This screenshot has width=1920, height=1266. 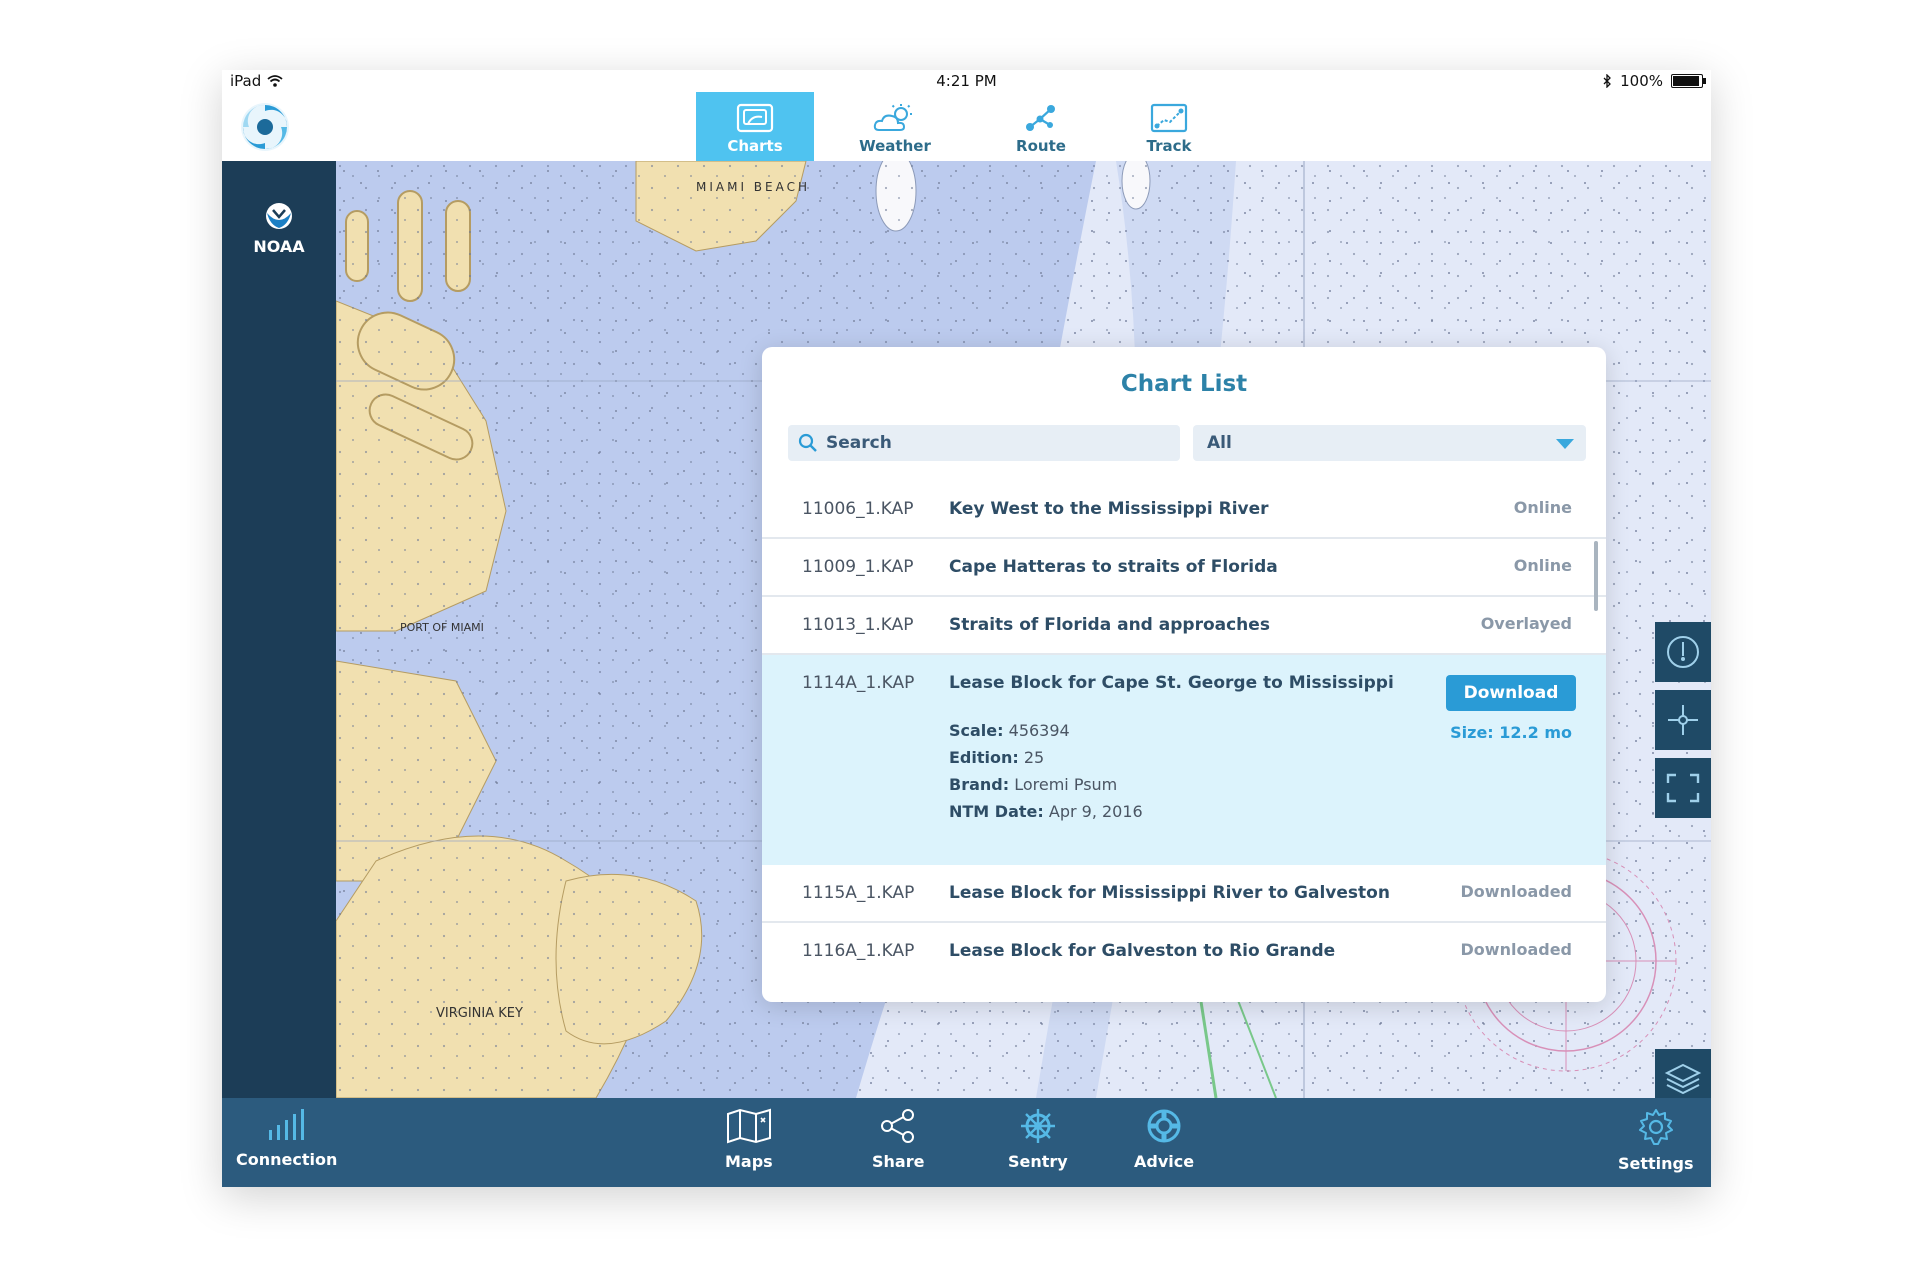 What do you see at coordinates (1683, 1079) in the screenshot?
I see `layers-icon` at bounding box center [1683, 1079].